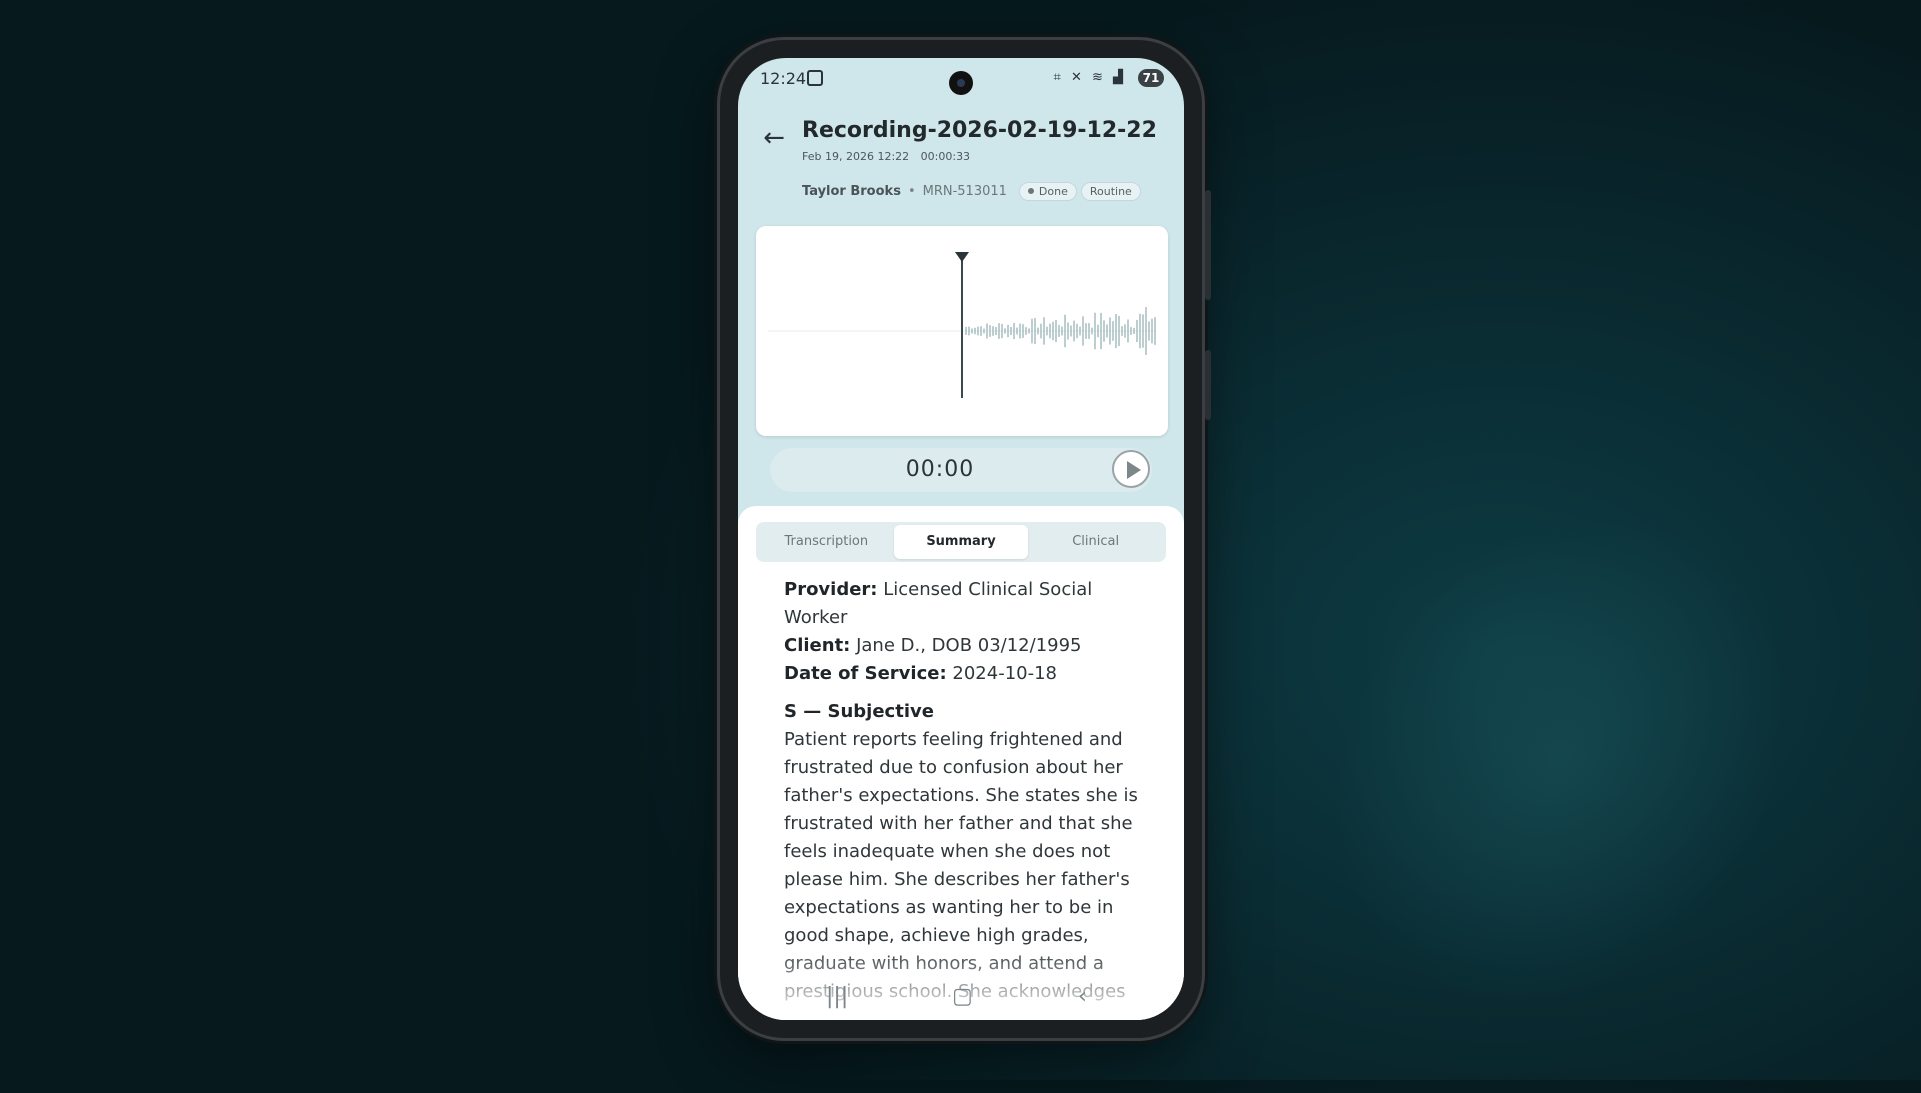 The image size is (1921, 1093). Describe the element at coordinates (817, 645) in the screenshot. I see `client-label: Client:` at that location.